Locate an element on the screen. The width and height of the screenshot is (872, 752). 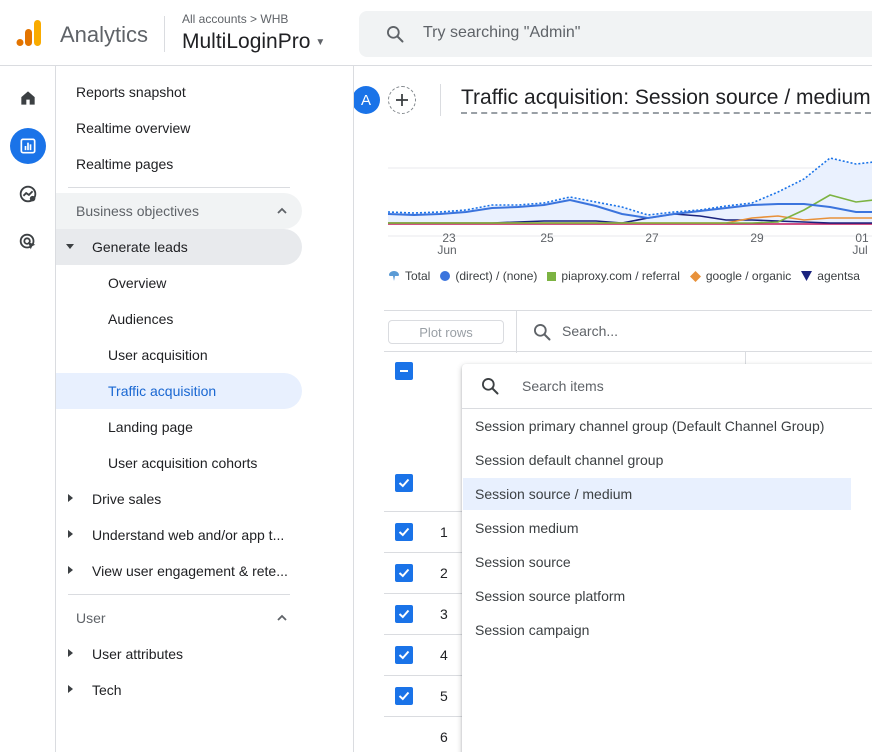
rail-advertising-button is located at coordinates (28, 242).